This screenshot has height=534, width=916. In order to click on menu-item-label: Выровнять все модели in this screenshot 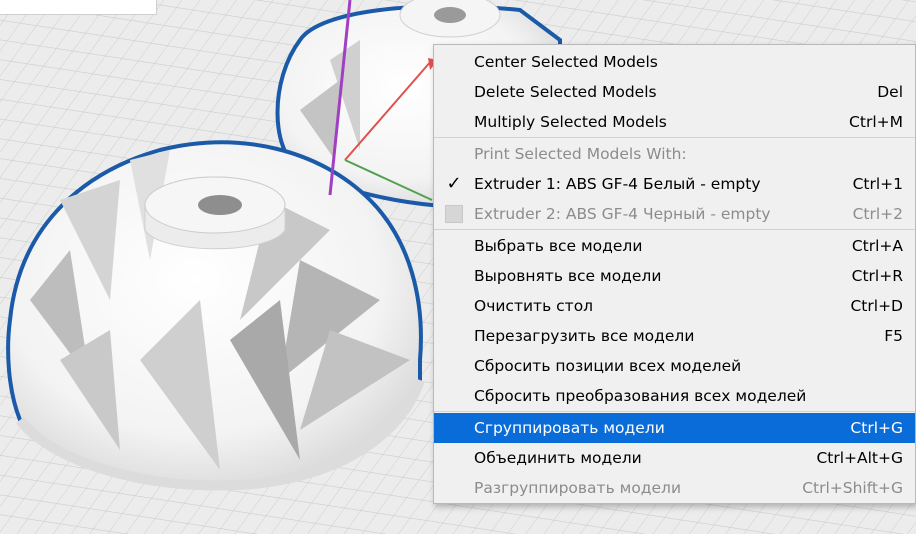, I will do `click(568, 276)`.